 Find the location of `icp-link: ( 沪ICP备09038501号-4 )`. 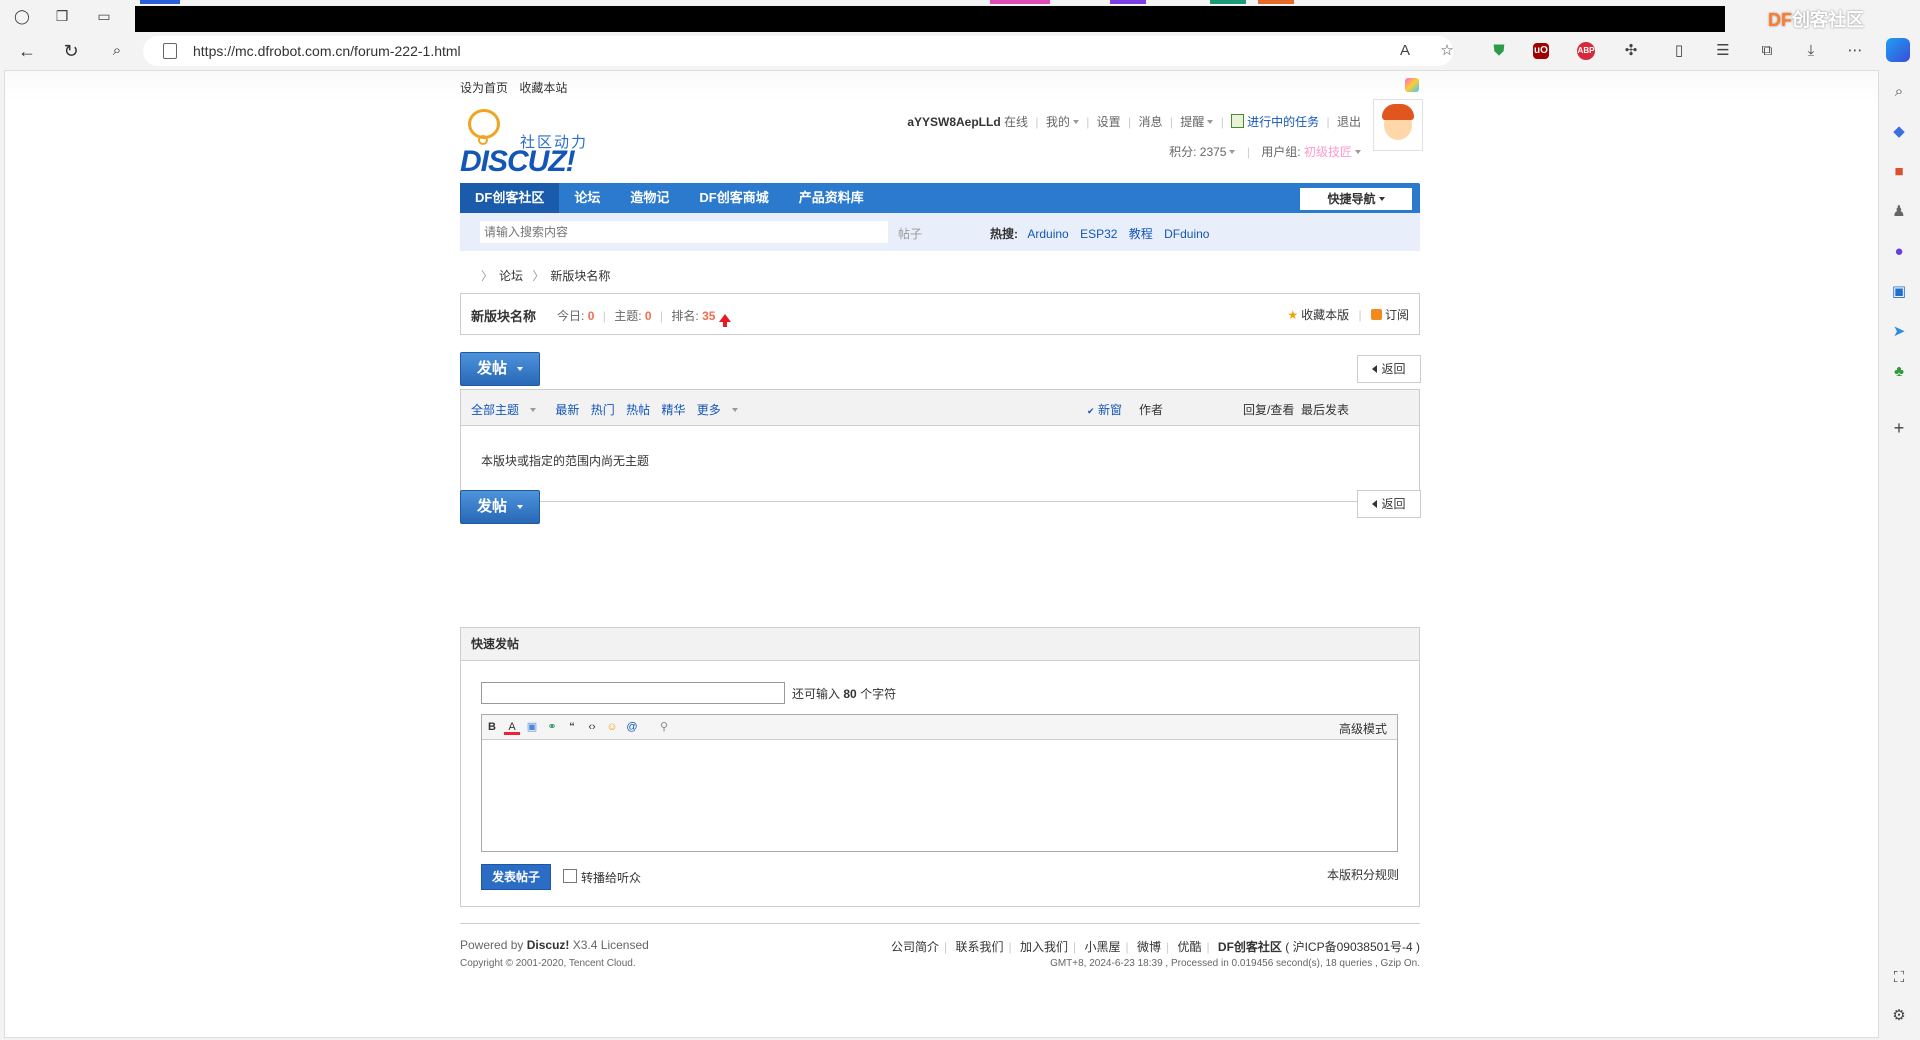

icp-link: ( 沪ICP备09038501号-4 ) is located at coordinates (1352, 947).